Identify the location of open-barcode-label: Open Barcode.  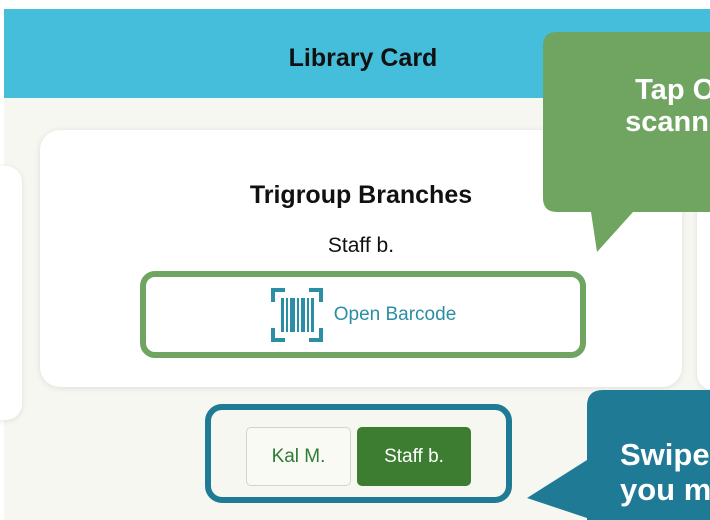
(395, 314).